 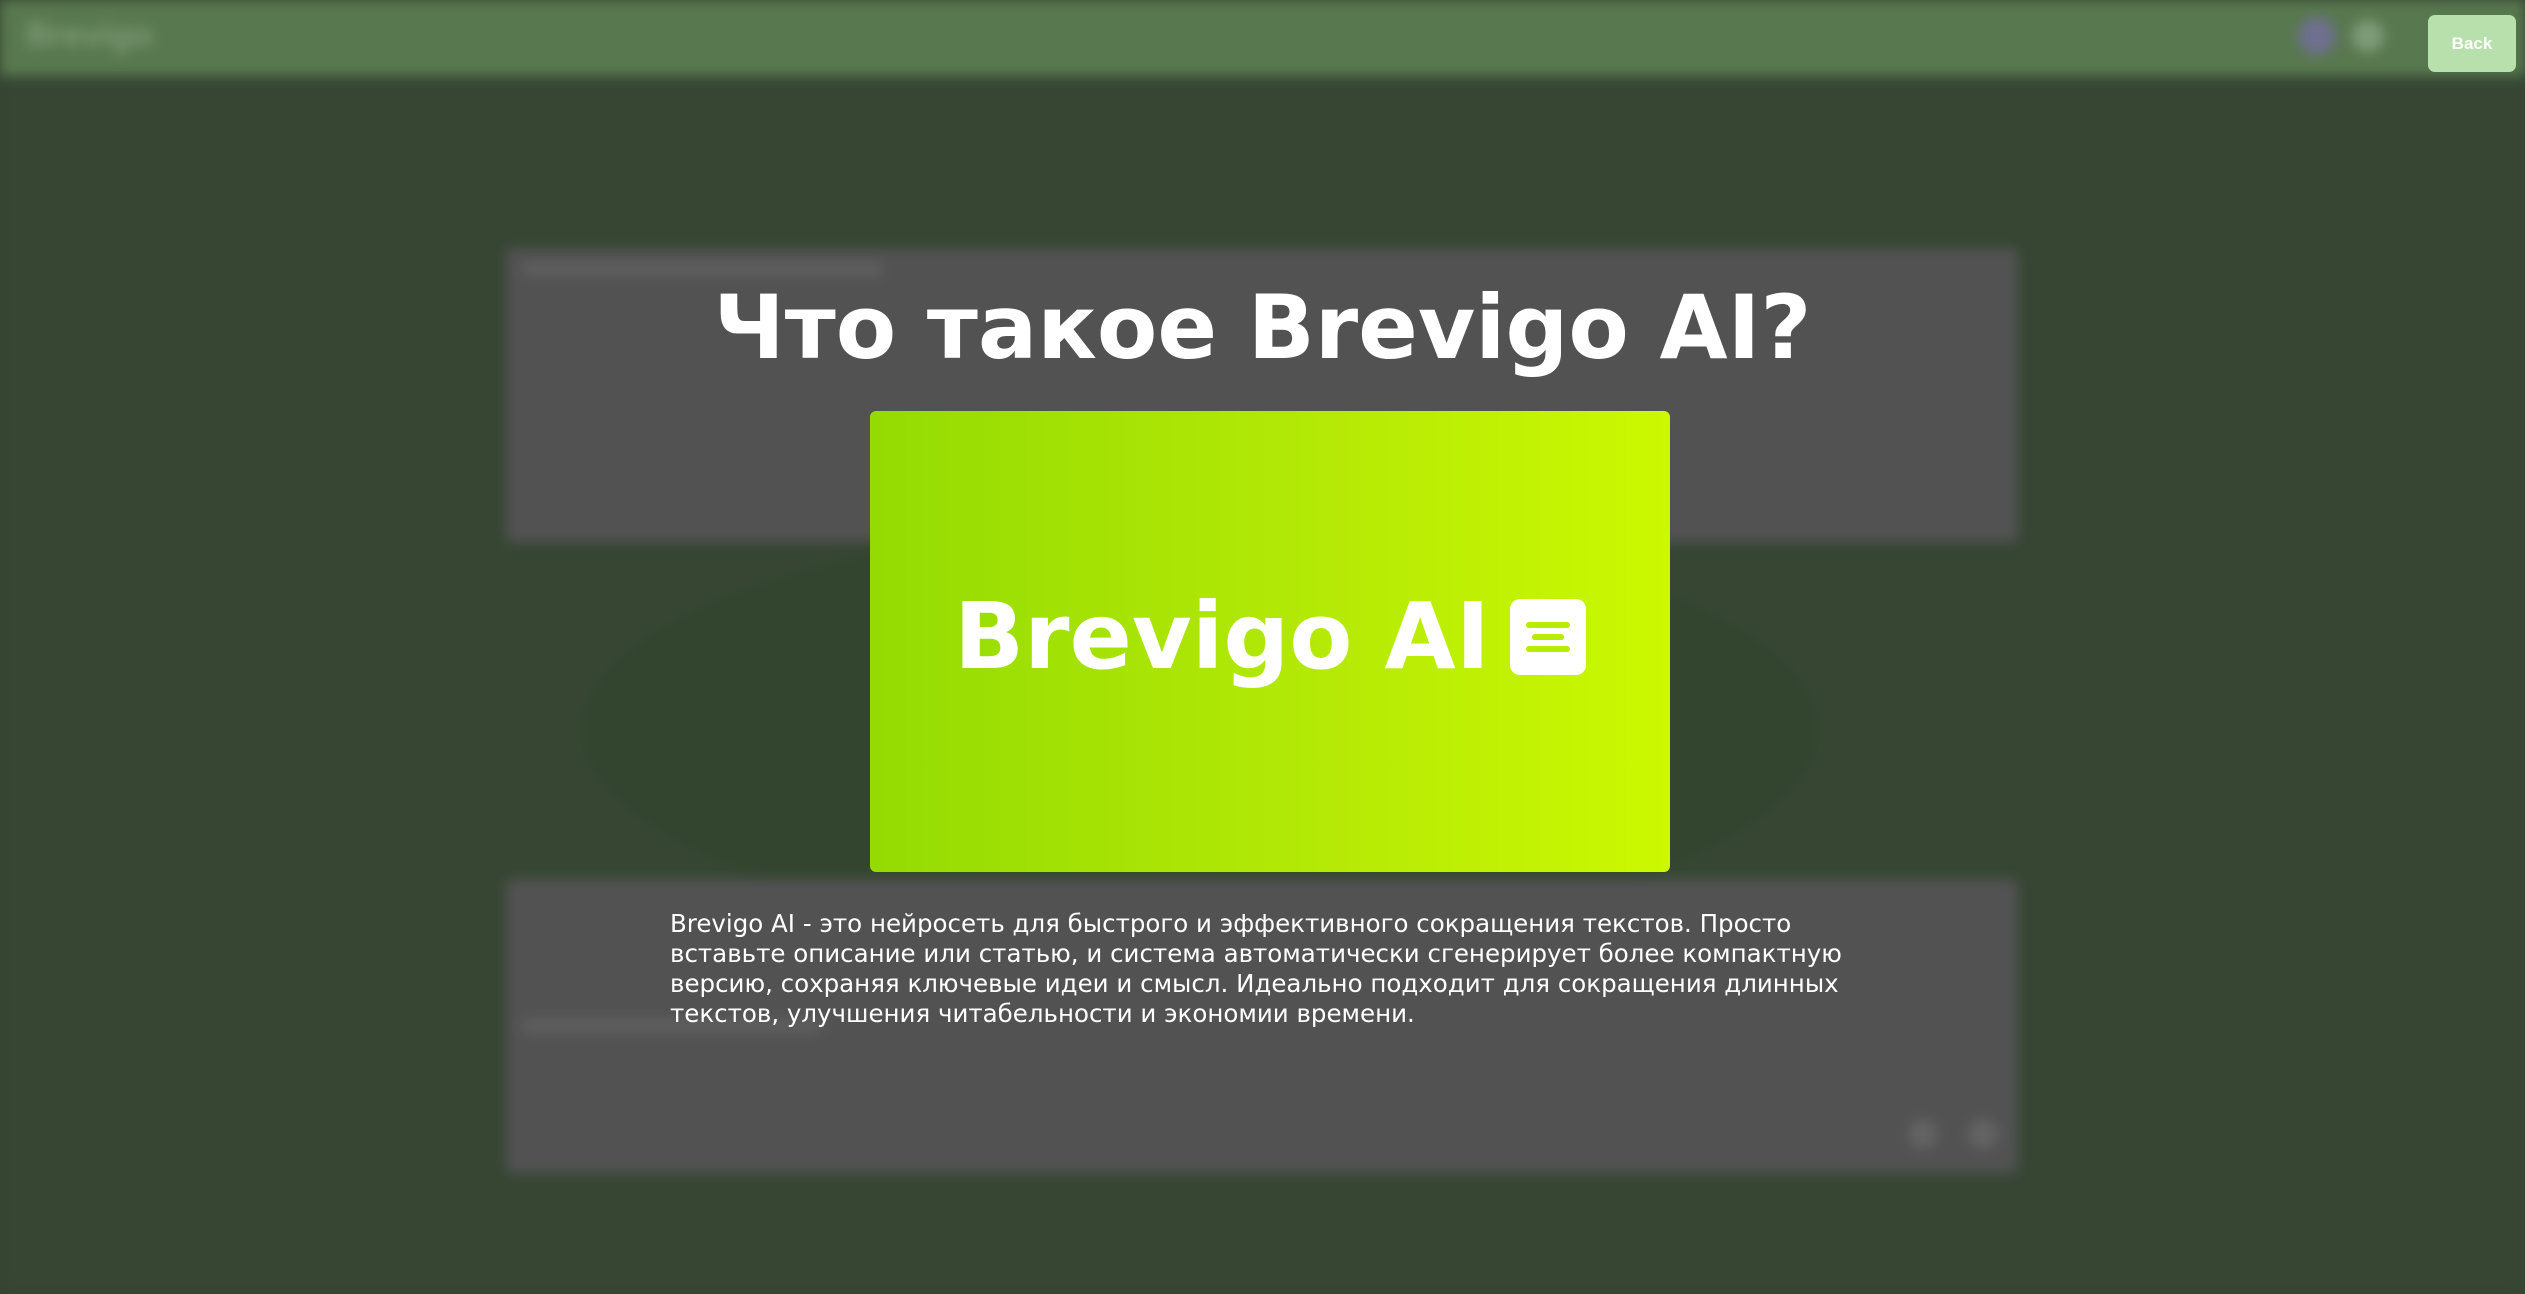 I want to click on app-header: Brevigo, so click(x=1262, y=38).